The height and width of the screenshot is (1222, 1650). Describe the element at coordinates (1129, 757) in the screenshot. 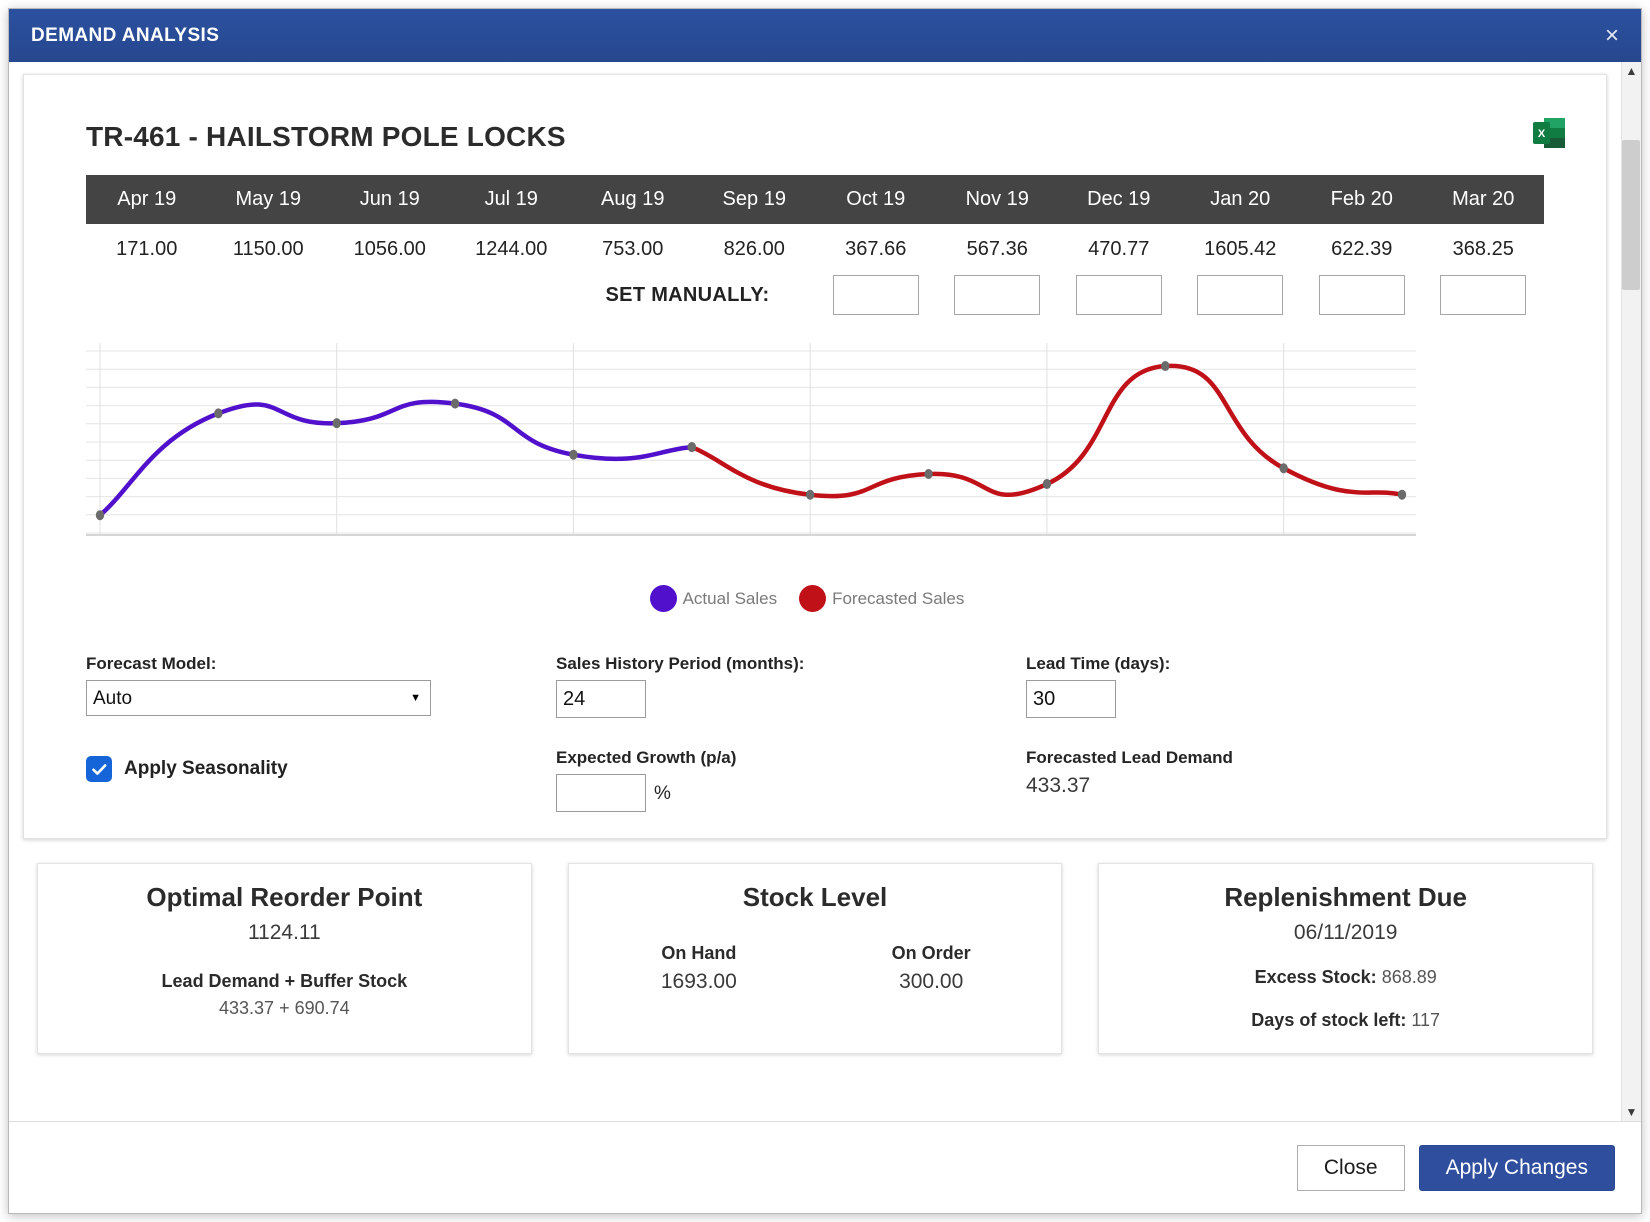

I see `forecasted-lead-demand-label: Forecasted Lead Demand` at that location.